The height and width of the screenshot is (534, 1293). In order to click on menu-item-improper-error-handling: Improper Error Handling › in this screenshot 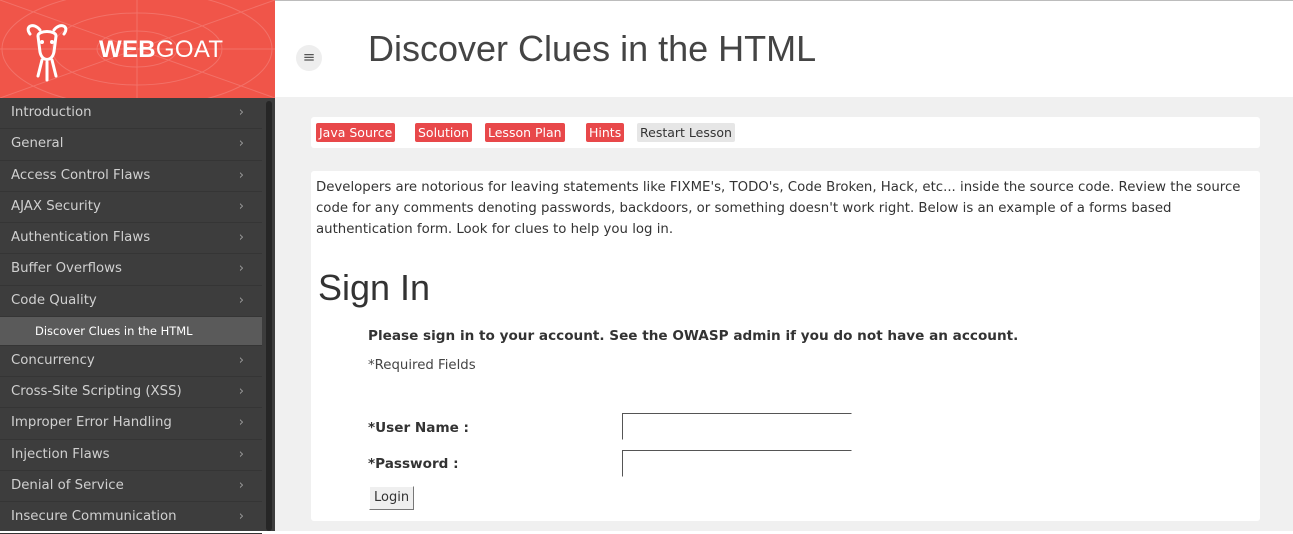, I will do `click(131, 424)`.